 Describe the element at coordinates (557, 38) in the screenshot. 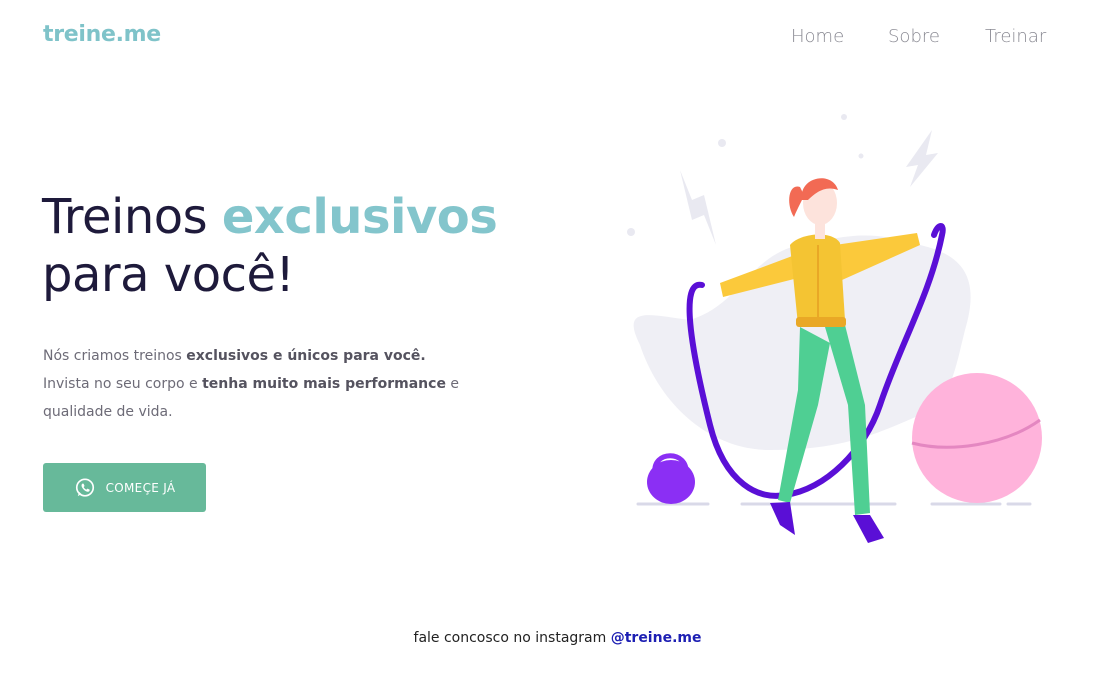

I see `main-nav: Home Sobre Treinar` at that location.